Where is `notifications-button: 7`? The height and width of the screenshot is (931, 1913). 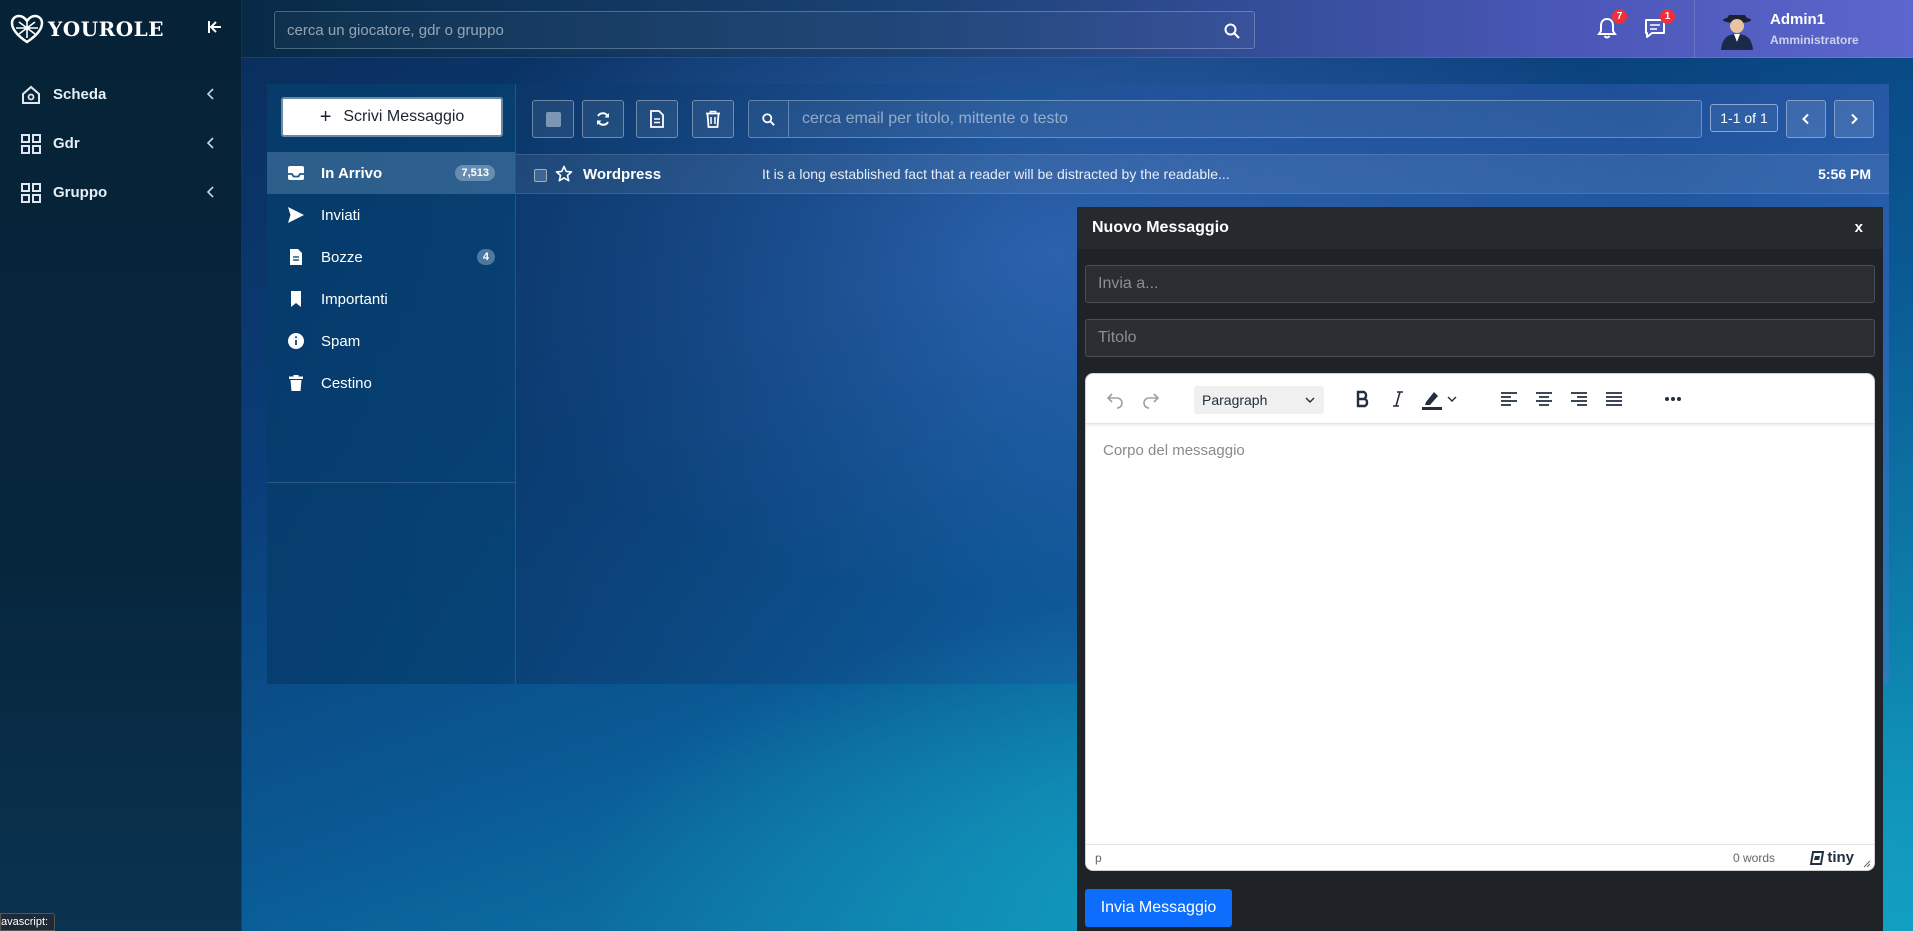 notifications-button: 7 is located at coordinates (1611, 24).